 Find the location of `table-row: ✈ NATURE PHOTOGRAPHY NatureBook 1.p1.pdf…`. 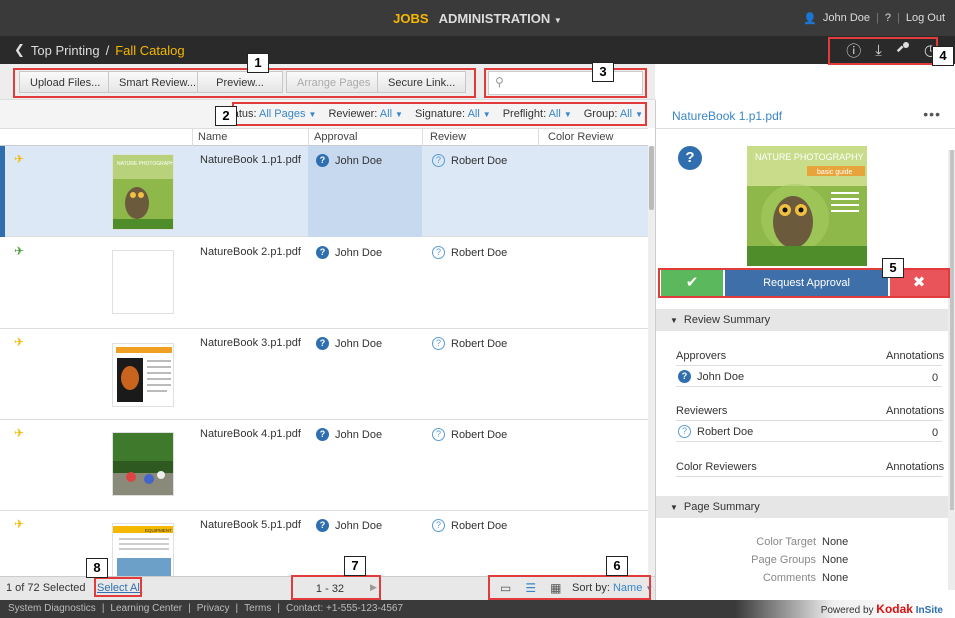

table-row: ✈ NATURE PHOTOGRAPHY NatureBook 1.p1.pdf… is located at coordinates (324, 191).